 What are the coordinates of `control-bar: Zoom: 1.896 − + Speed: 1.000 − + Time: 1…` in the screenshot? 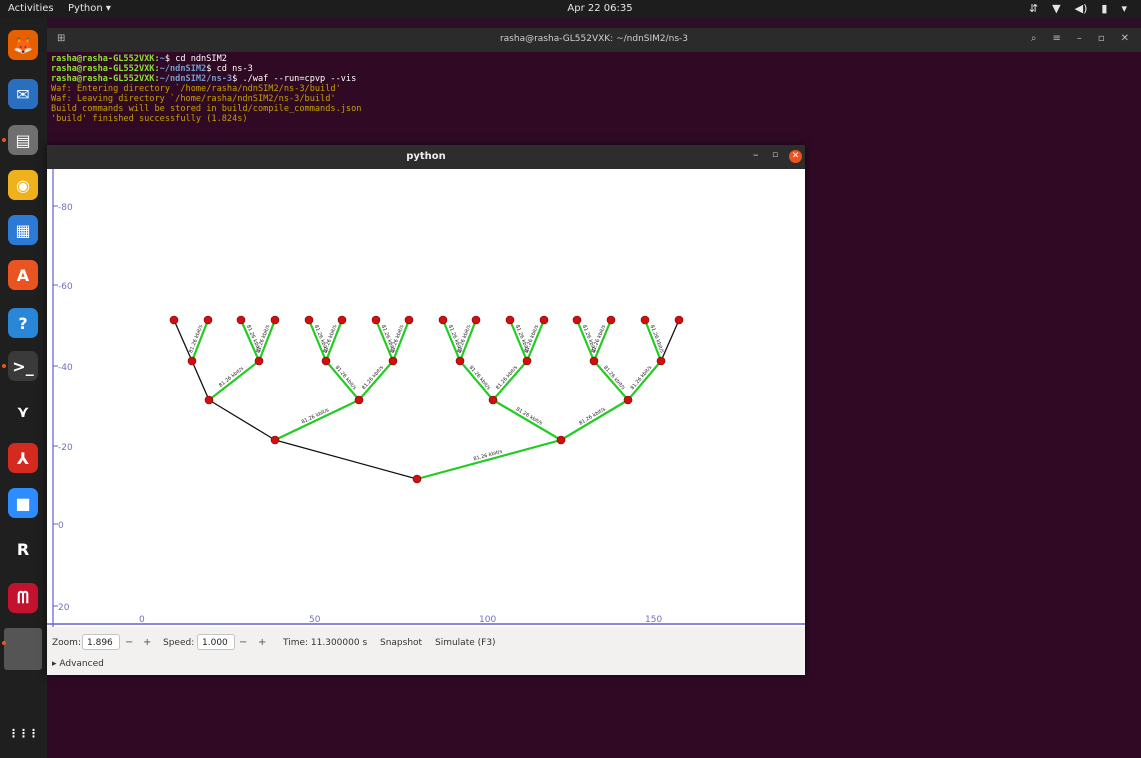 It's located at (426, 651).